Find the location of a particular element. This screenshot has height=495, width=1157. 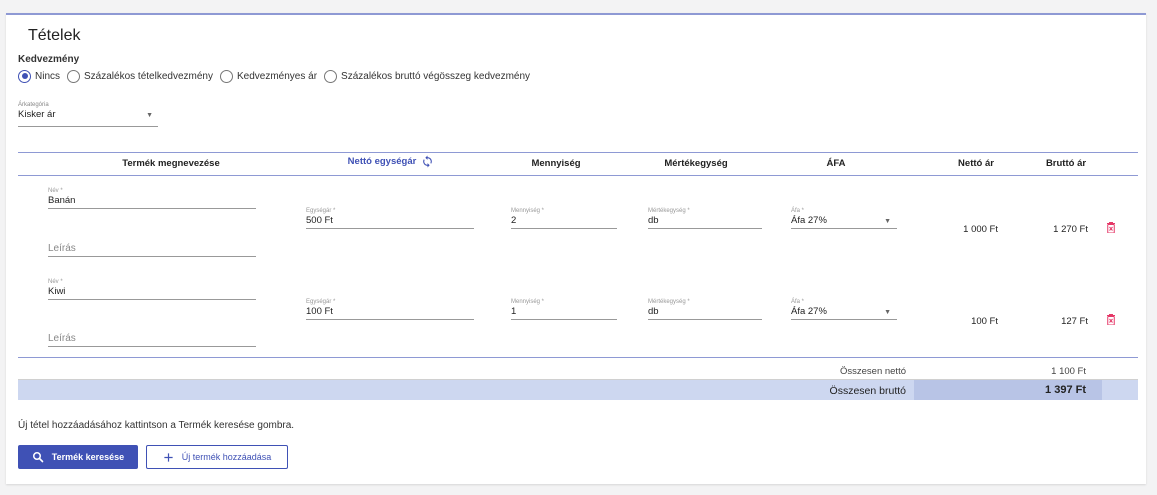

radio-percent-total-label: Százalékos bruttó végösszeg kedvezmény is located at coordinates (436, 76).